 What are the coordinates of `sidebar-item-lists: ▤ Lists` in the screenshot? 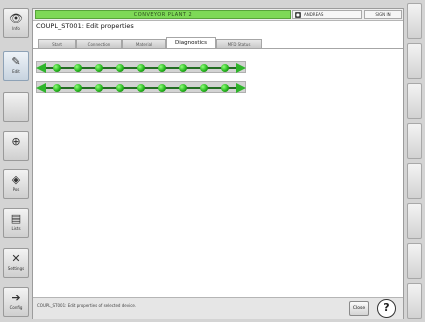 It's located at (16, 223).